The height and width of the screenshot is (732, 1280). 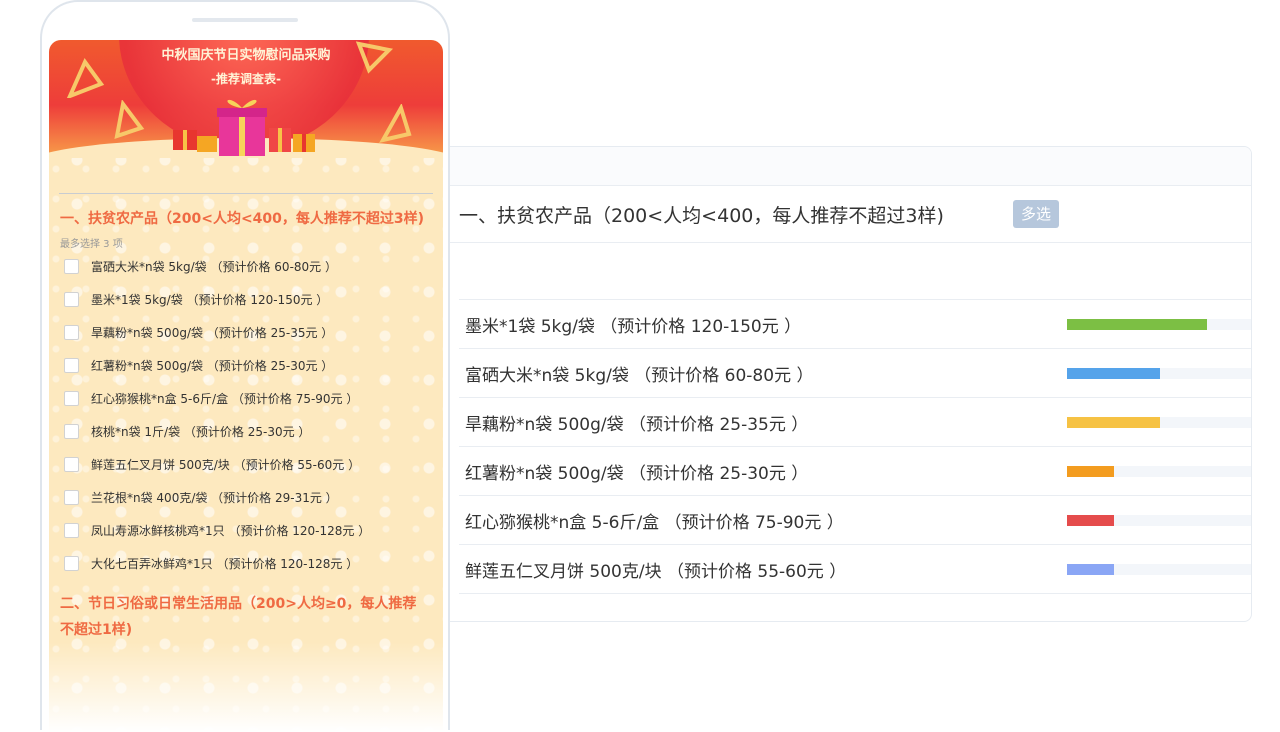 What do you see at coordinates (855, 519) in the screenshot?
I see `result-row: 红心猕猴桃*n盒 5-6斤/盒 （预计价格 75-90元 ）` at bounding box center [855, 519].